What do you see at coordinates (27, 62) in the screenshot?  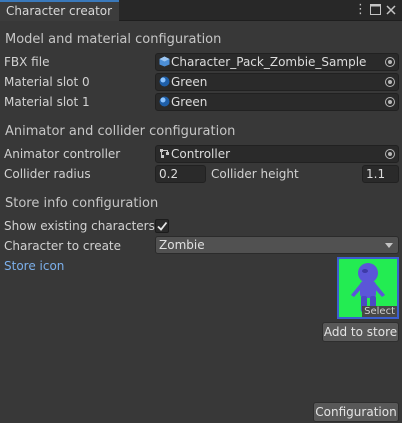 I see `fbx-file-label: FBX file` at bounding box center [27, 62].